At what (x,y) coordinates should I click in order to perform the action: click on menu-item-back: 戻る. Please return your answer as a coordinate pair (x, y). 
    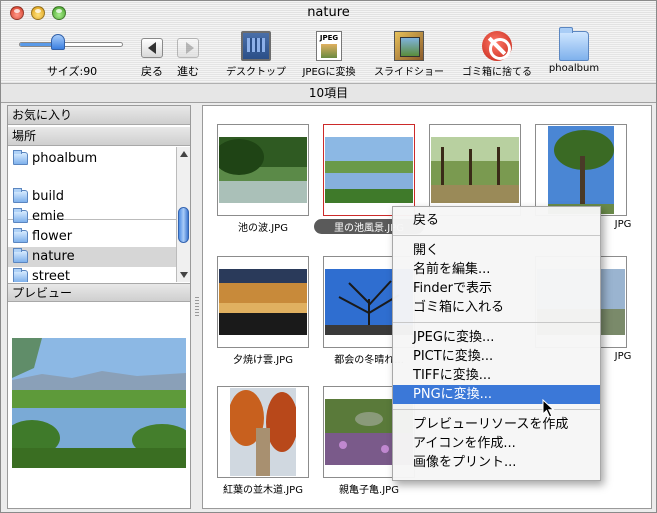
    Looking at the image, I should click on (496, 220).